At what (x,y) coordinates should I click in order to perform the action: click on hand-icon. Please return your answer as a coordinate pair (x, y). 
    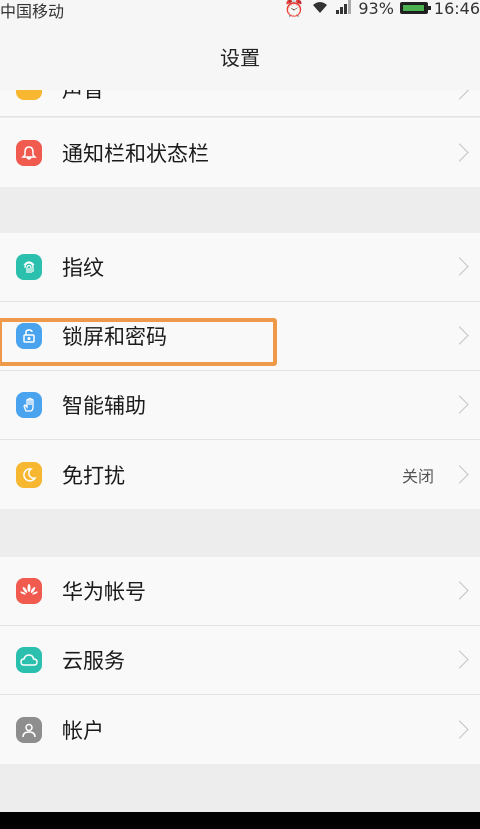
    Looking at the image, I should click on (29, 405).